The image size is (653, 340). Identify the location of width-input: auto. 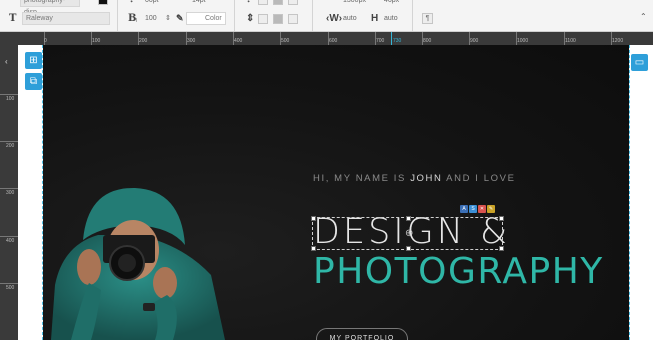
(350, 18).